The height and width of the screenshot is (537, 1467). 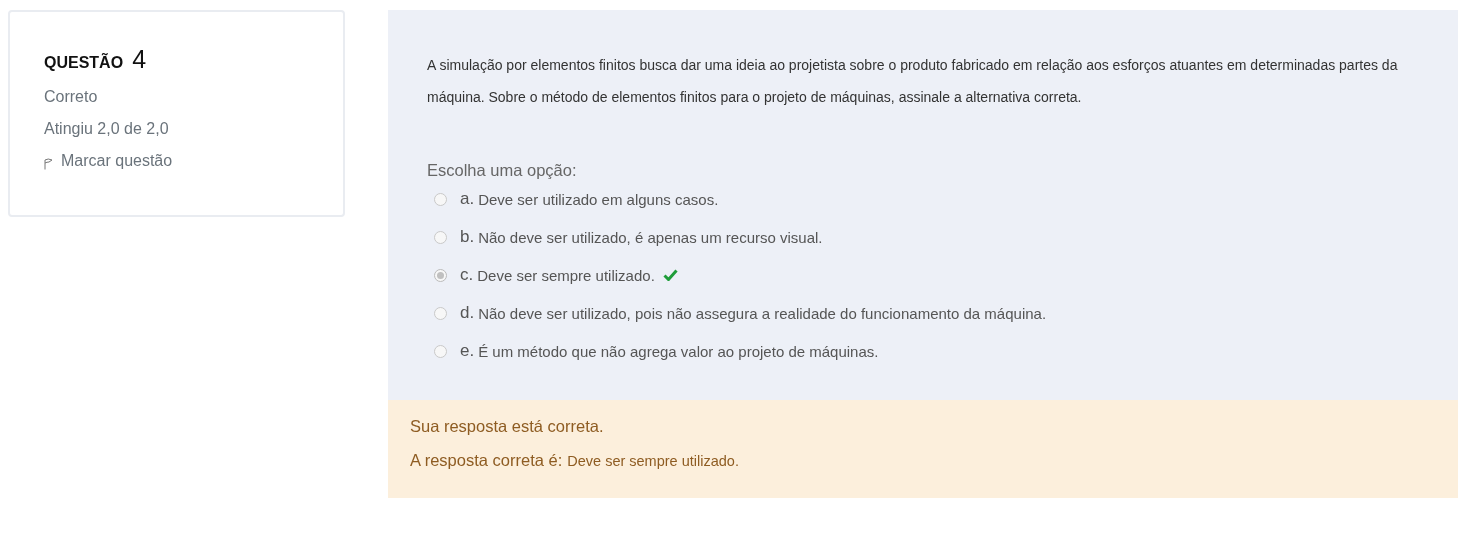 What do you see at coordinates (71, 97) in the screenshot?
I see `question-status: Correto` at bounding box center [71, 97].